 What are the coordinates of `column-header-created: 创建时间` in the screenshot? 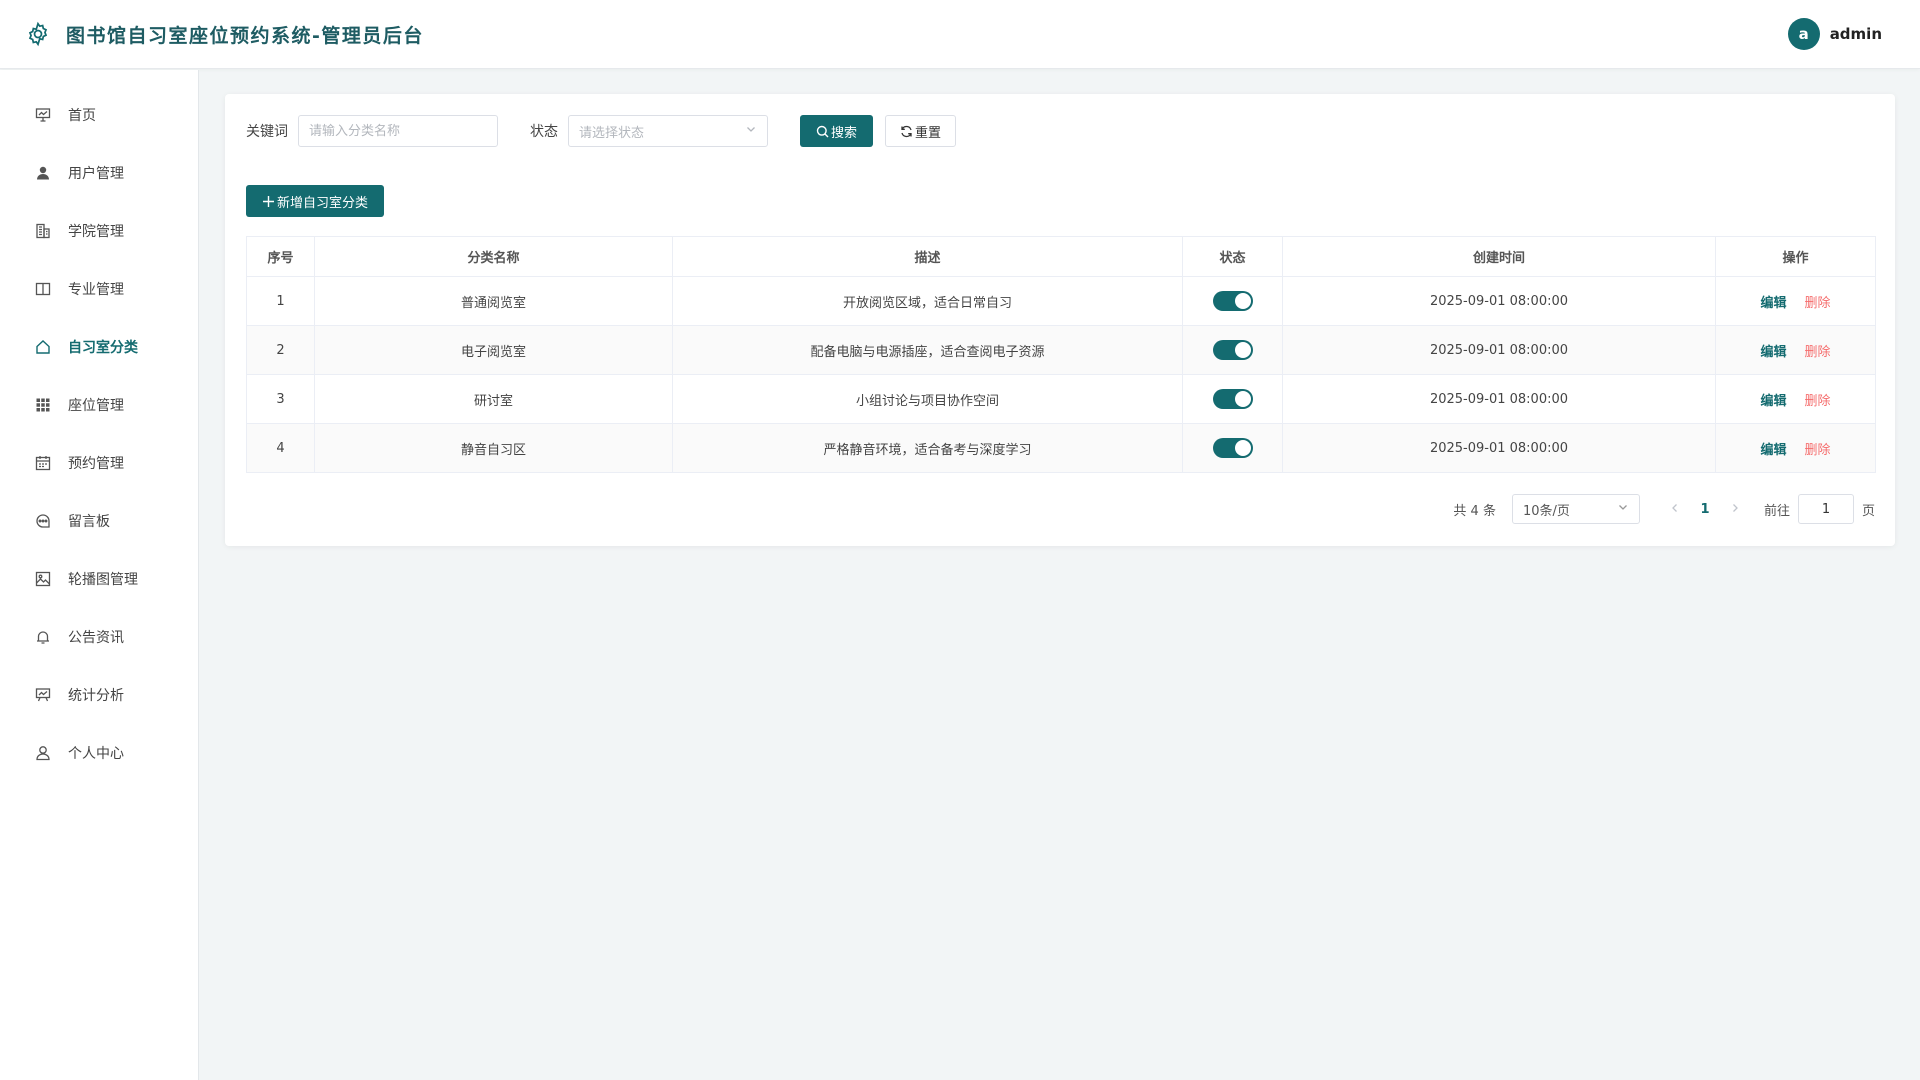 It's located at (1499, 256).